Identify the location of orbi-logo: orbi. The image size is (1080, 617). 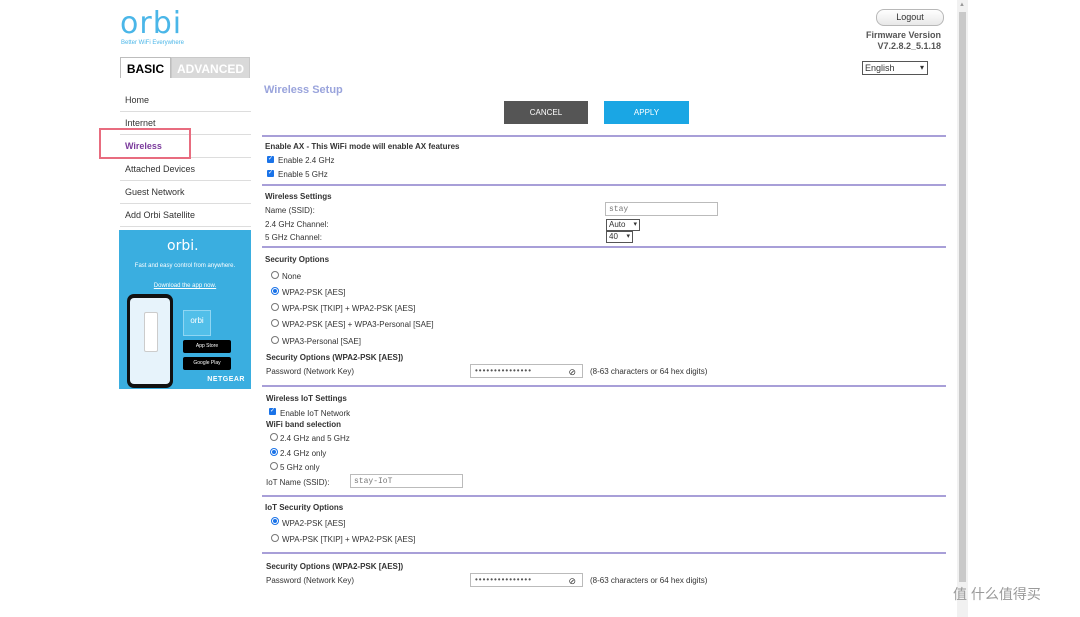
(151, 23).